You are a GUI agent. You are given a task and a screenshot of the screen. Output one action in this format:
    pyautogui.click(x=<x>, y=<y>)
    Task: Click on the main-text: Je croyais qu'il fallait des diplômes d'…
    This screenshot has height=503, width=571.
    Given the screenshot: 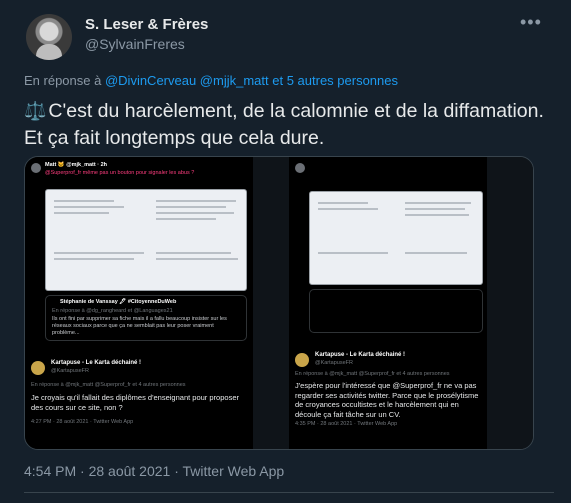 What is the action you would take?
    pyautogui.click(x=135, y=402)
    